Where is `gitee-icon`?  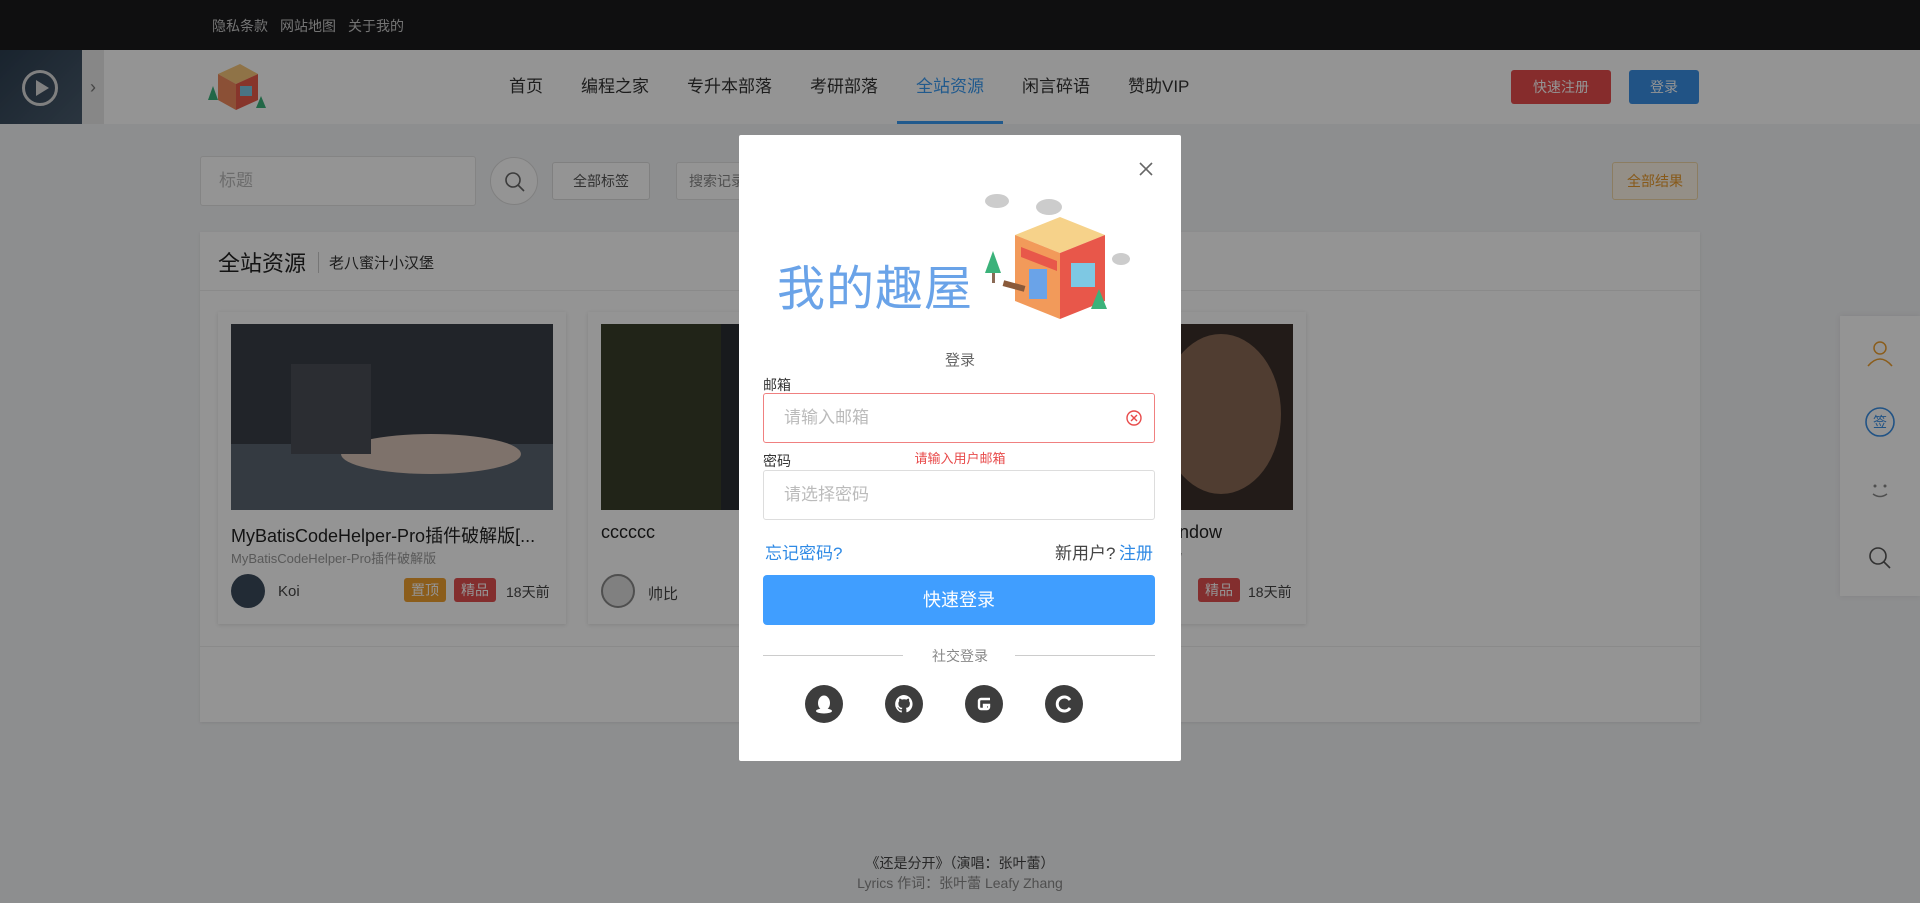
gitee-icon is located at coordinates (984, 704).